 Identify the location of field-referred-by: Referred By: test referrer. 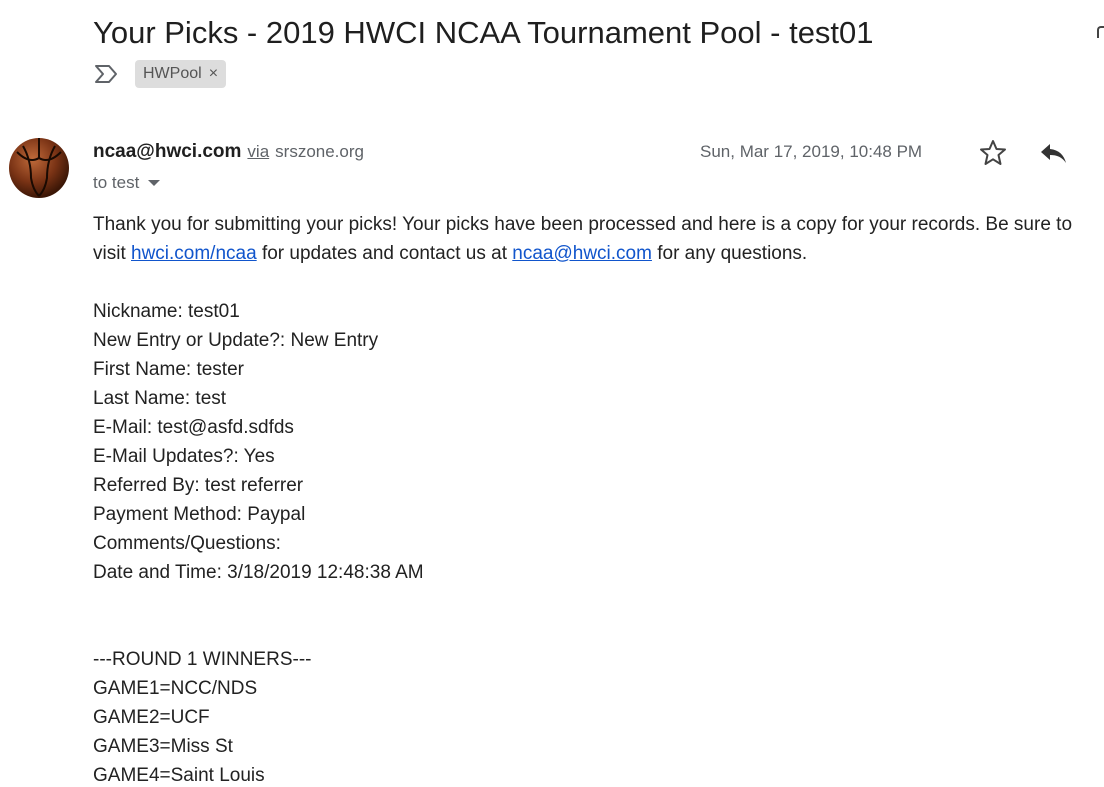
(198, 485).